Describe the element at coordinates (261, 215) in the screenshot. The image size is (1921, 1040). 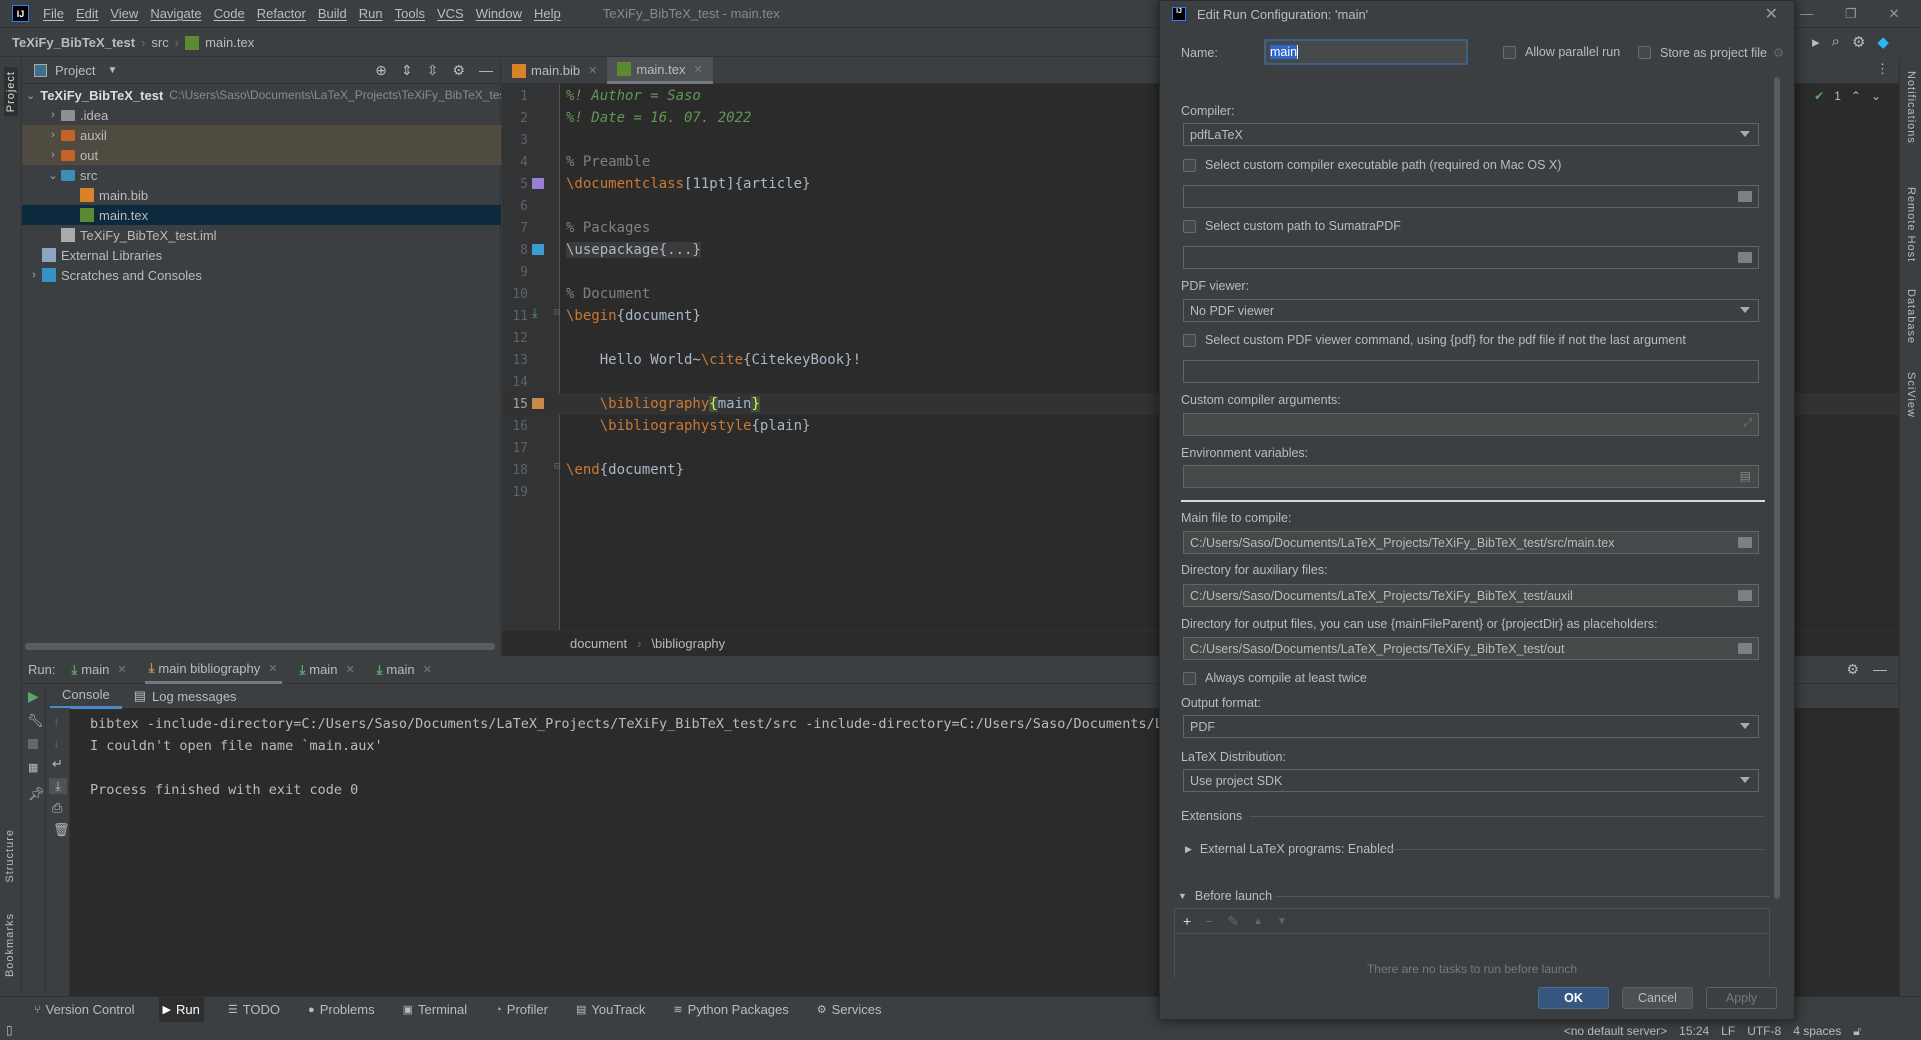
I see `tree-item: main.tex` at that location.